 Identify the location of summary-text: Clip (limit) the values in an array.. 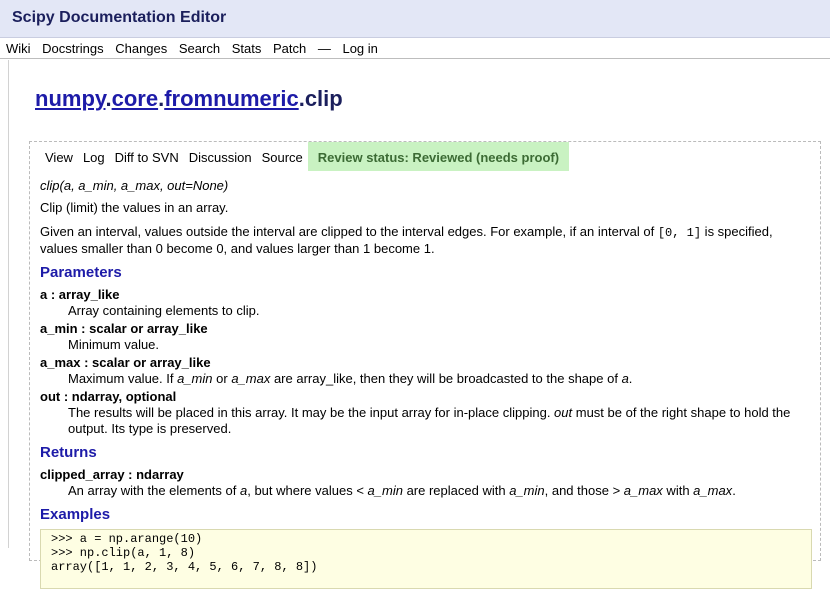
(134, 207).